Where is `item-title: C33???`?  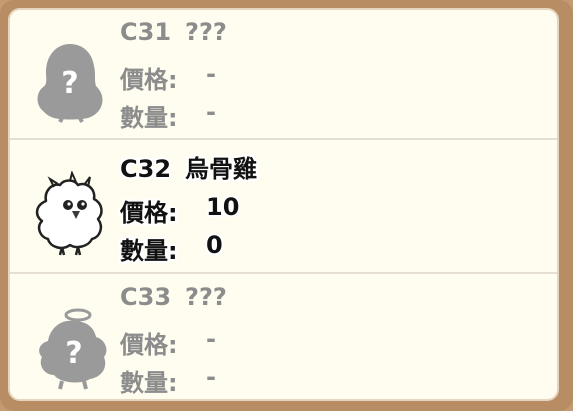
item-title: C33??? is located at coordinates (173, 297).